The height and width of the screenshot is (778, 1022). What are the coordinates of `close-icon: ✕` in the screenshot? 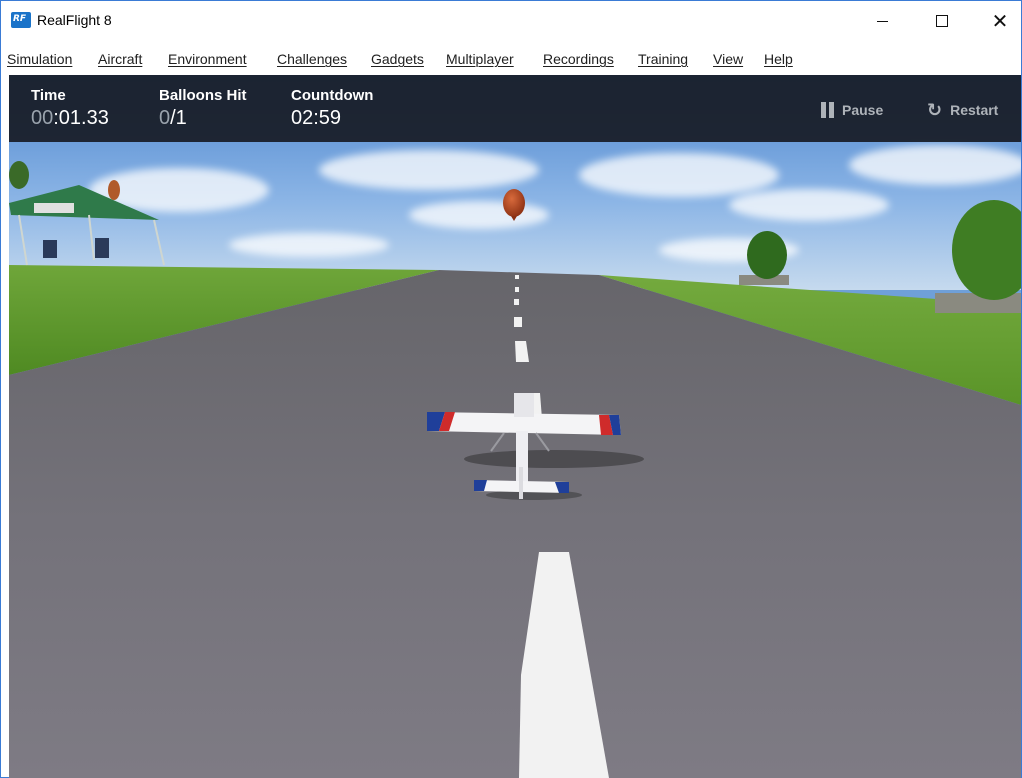 It's located at (1000, 21).